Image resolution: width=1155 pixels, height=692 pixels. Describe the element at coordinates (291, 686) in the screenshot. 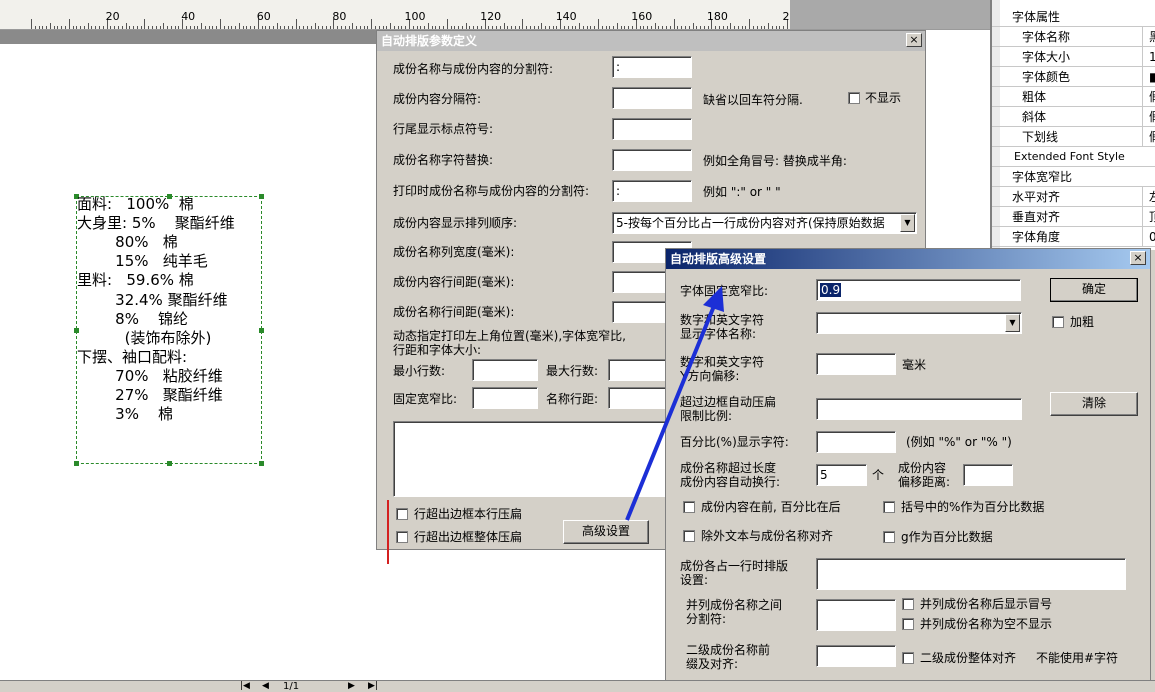

I see `page-indicator: 1/1` at that location.